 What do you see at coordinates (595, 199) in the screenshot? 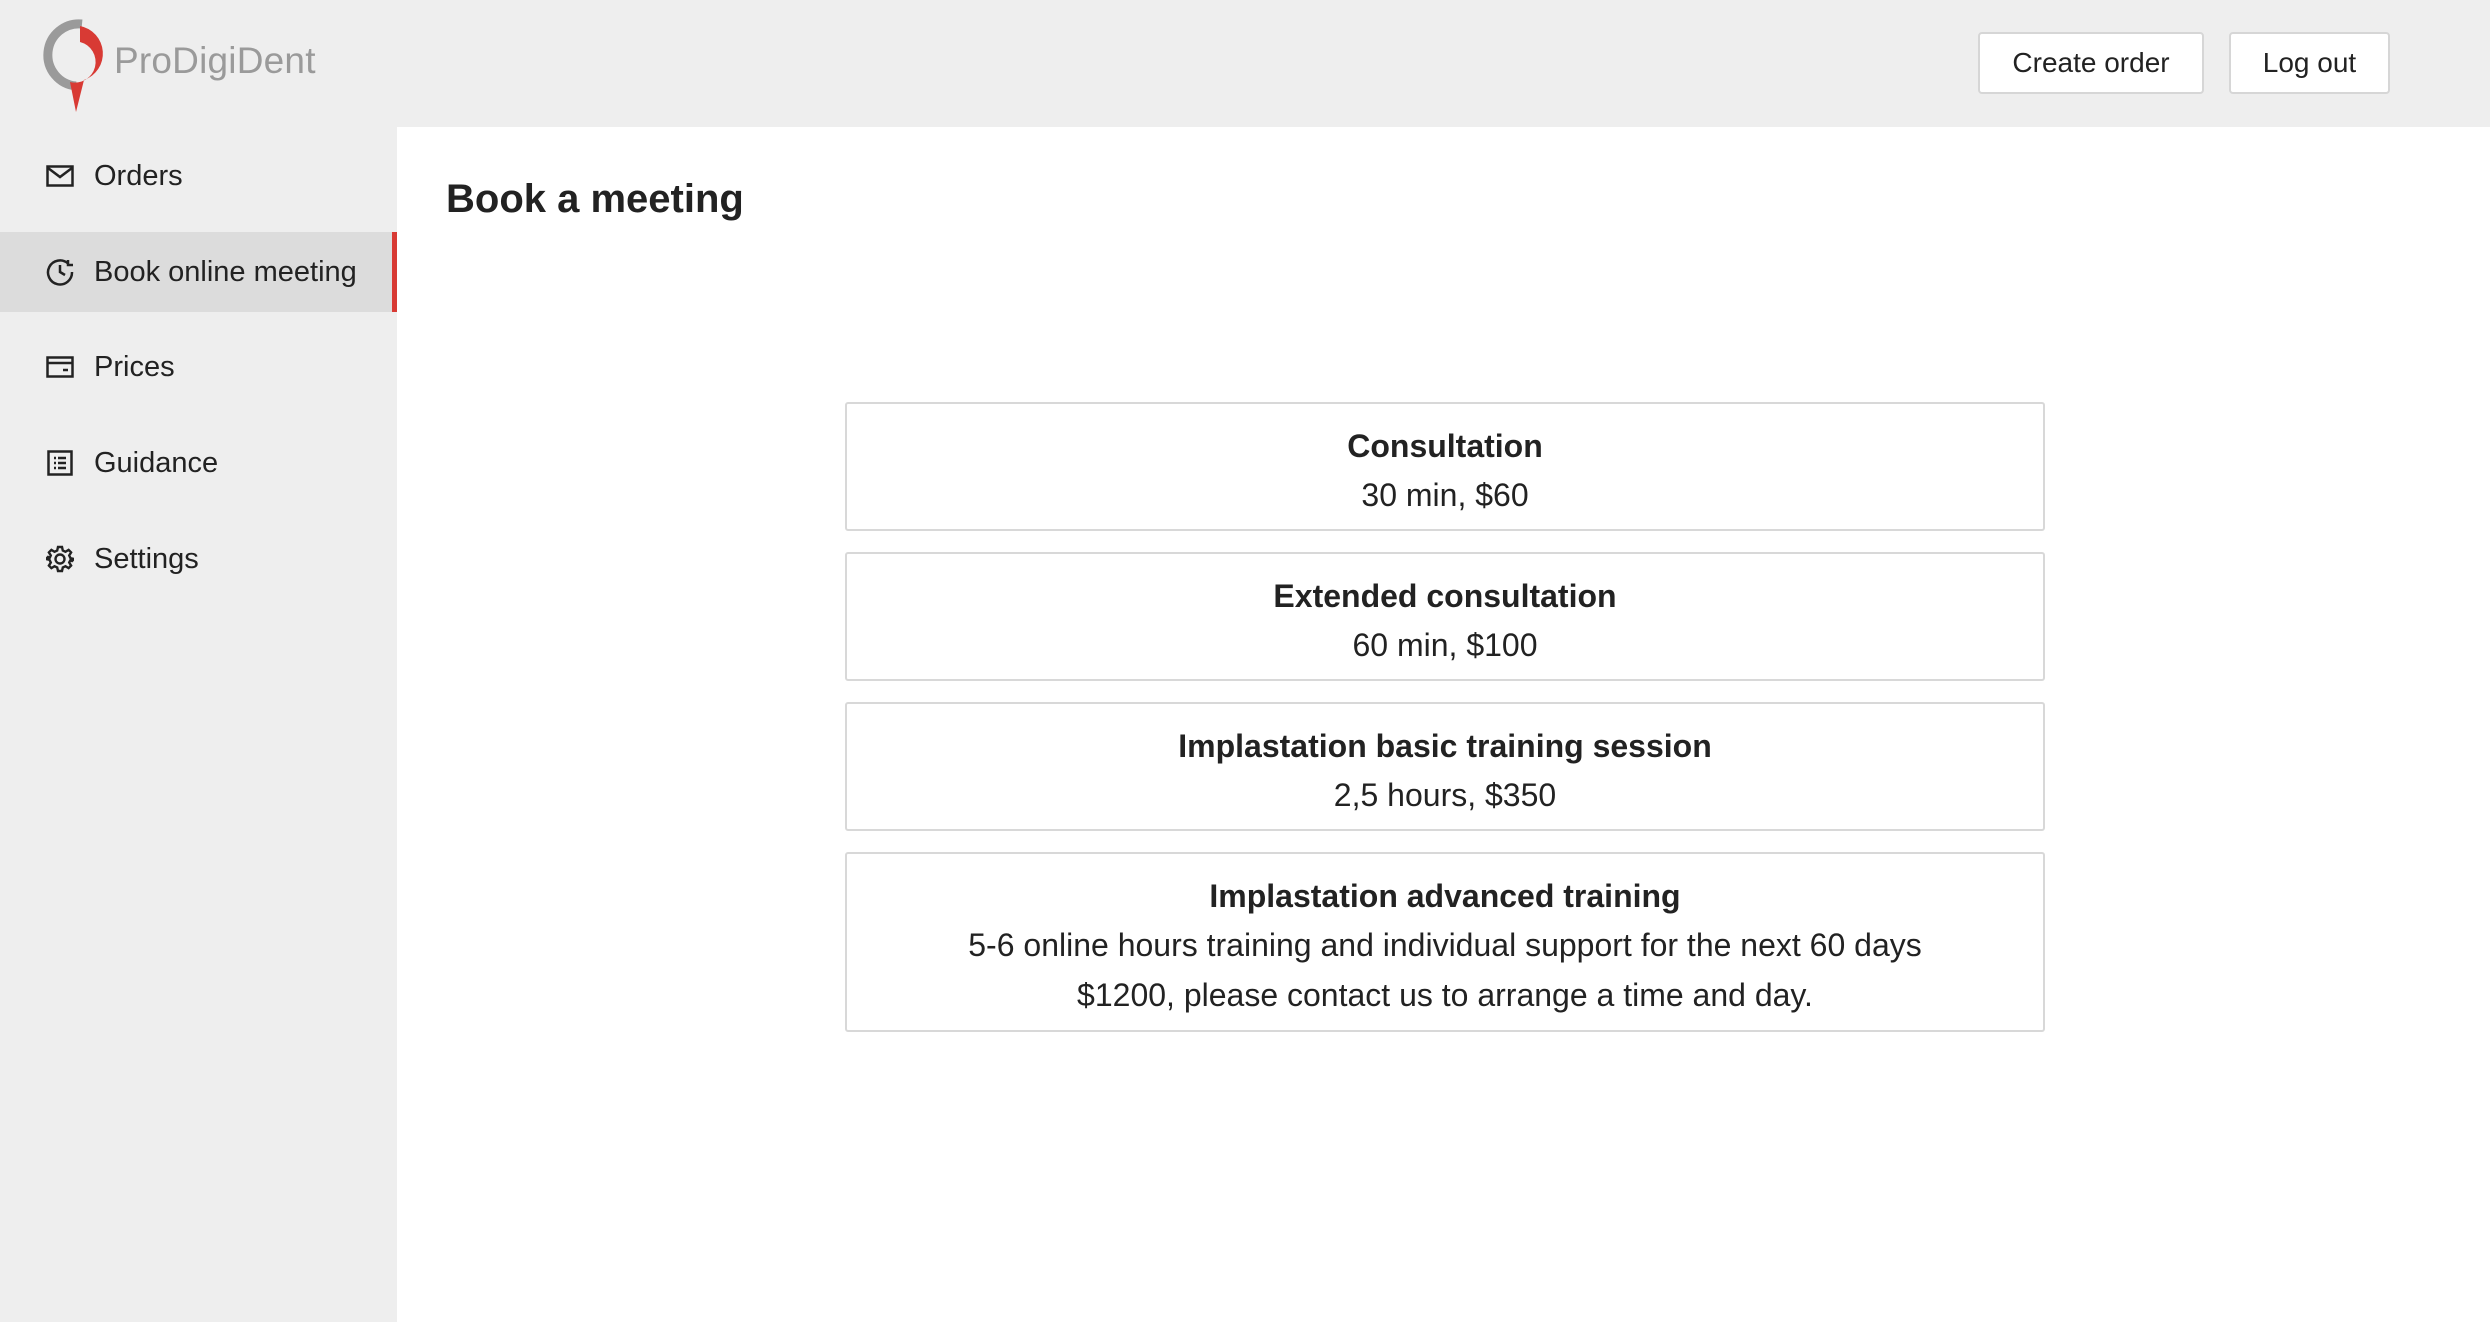
I see `page-title: Book a meeting` at bounding box center [595, 199].